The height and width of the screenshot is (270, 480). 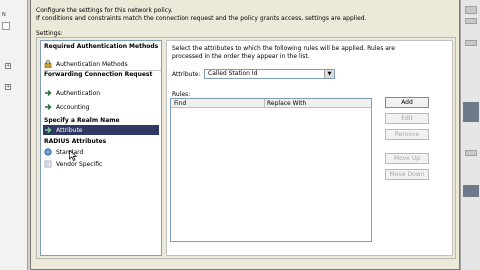 What do you see at coordinates (6, 26) in the screenshot?
I see `tree-icon` at bounding box center [6, 26].